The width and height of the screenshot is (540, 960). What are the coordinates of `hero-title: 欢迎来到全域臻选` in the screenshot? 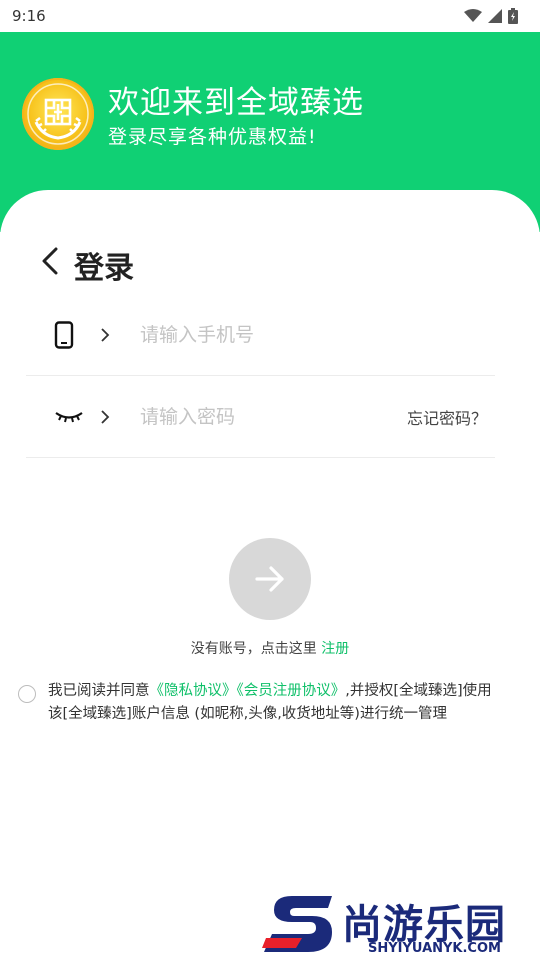 It's located at (236, 103).